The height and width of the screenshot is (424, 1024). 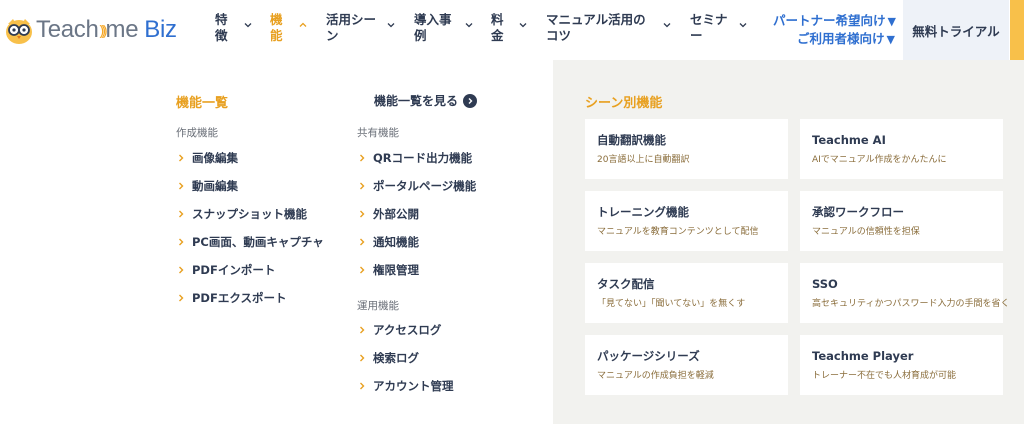 What do you see at coordinates (686, 221) in the screenshot?
I see `scene-card-training: トレーニング機能 マニュアルを教育コンテンツとして配信` at bounding box center [686, 221].